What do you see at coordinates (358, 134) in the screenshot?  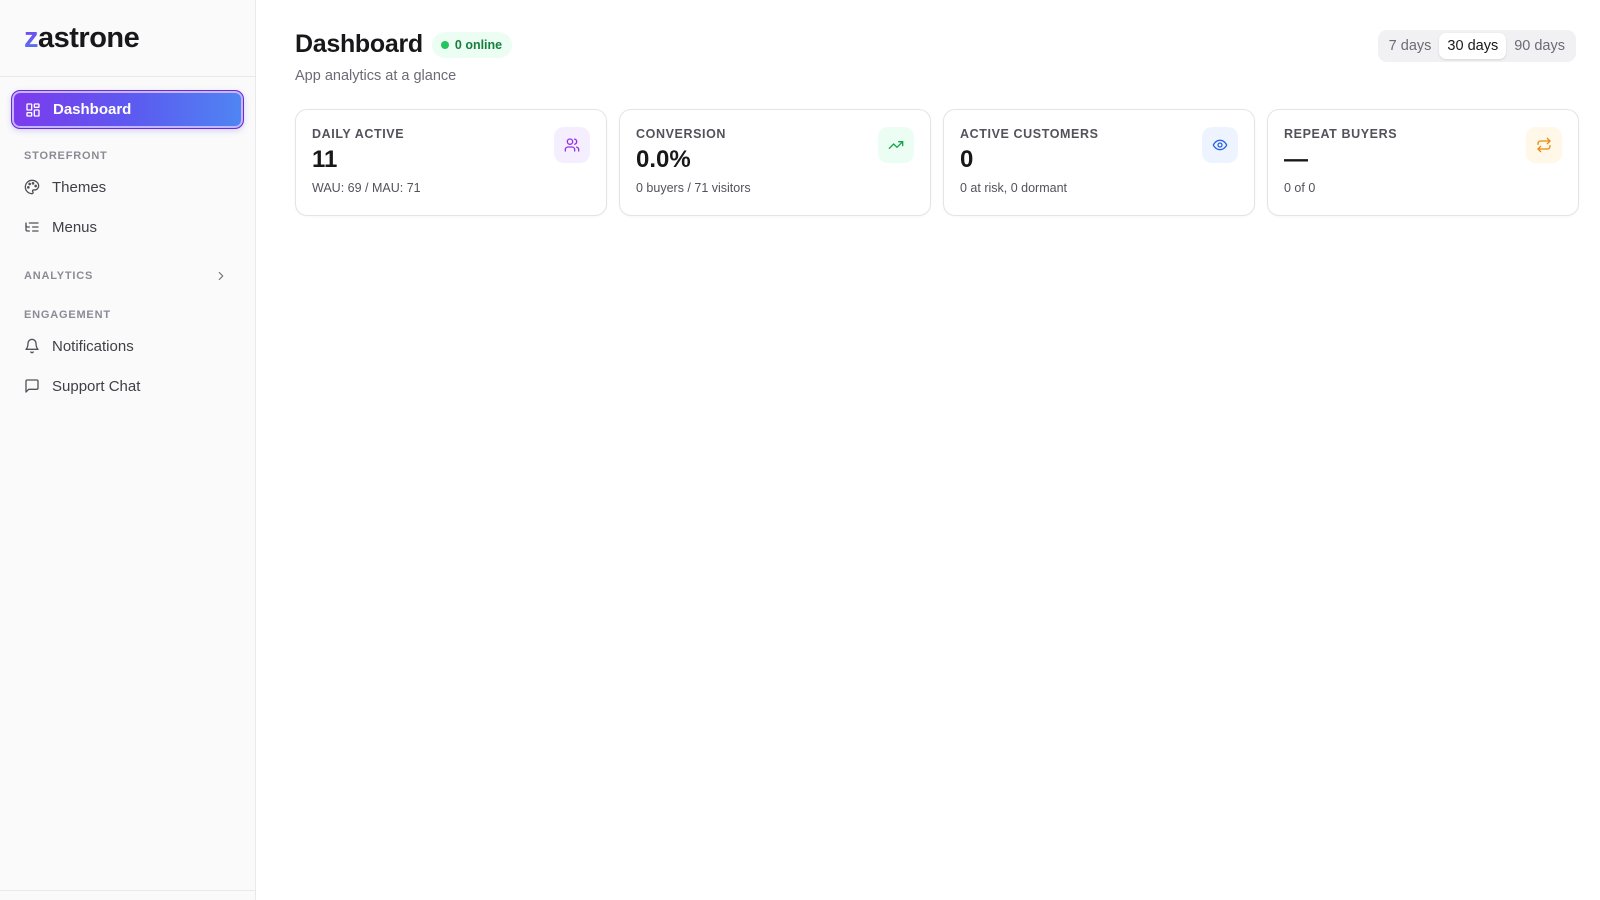 I see `card-label: DAILY ACTIVE` at bounding box center [358, 134].